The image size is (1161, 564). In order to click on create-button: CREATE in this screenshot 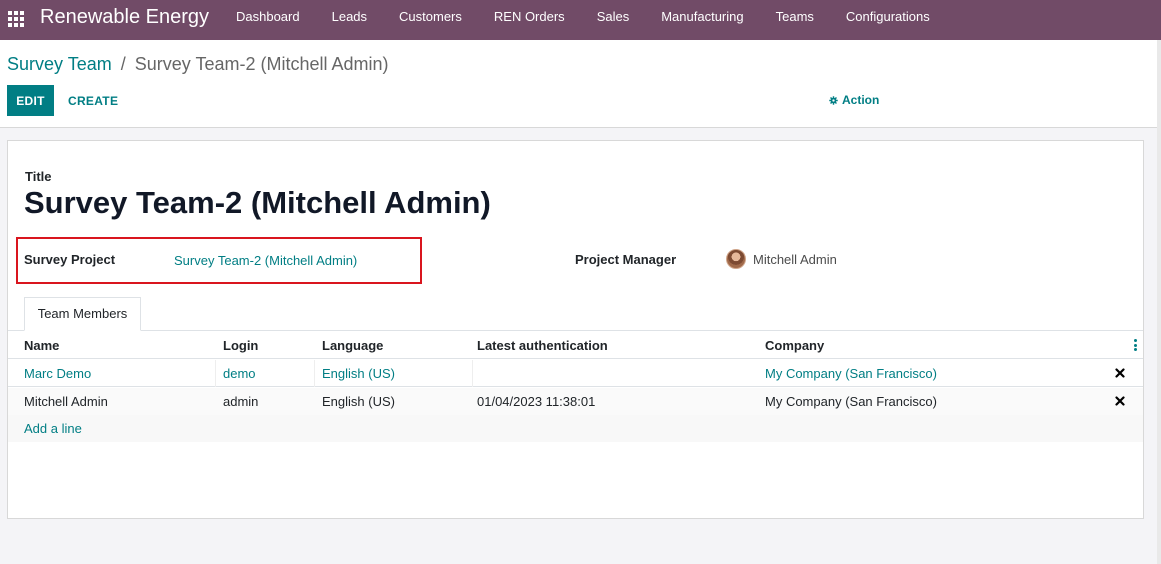, I will do `click(93, 100)`.